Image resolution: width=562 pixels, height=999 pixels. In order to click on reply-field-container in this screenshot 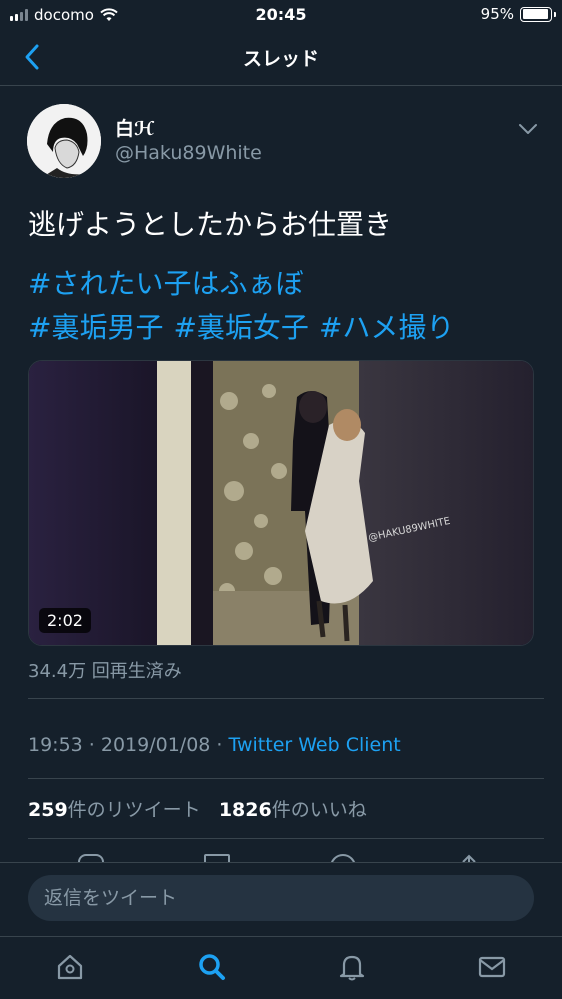, I will do `click(281, 898)`.